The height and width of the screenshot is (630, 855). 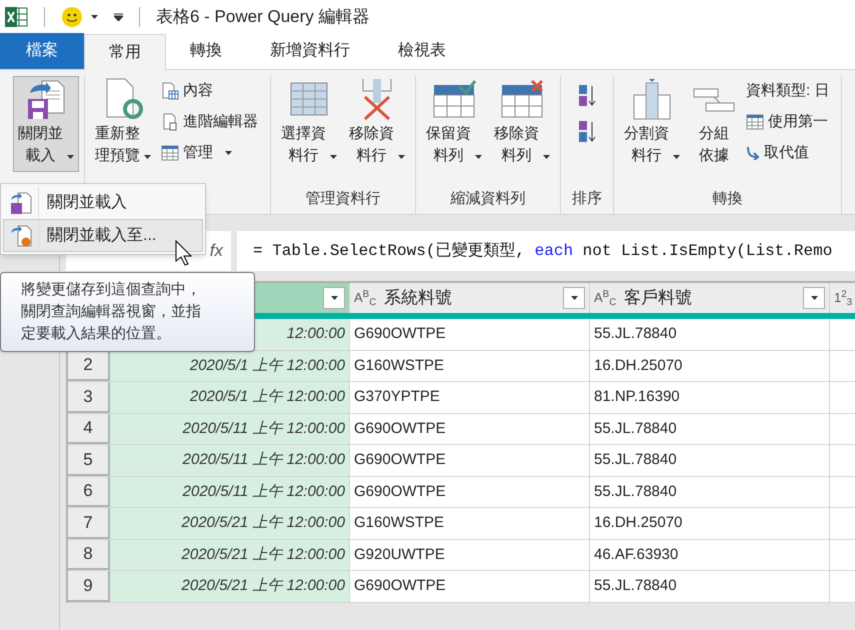 What do you see at coordinates (710, 555) in the screenshot?
I see `table-cell: 46.AF.63930` at bounding box center [710, 555].